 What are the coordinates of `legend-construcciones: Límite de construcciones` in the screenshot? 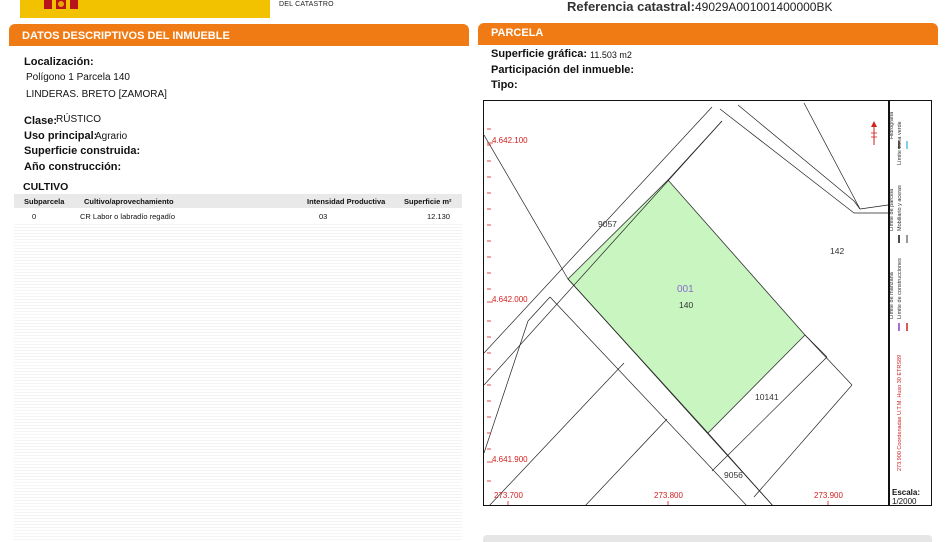 It's located at (900, 288).